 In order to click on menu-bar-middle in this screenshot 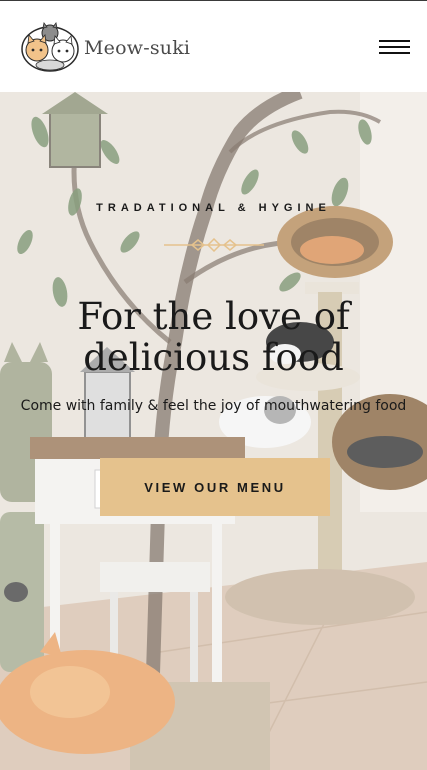, I will do `click(394, 47)`.